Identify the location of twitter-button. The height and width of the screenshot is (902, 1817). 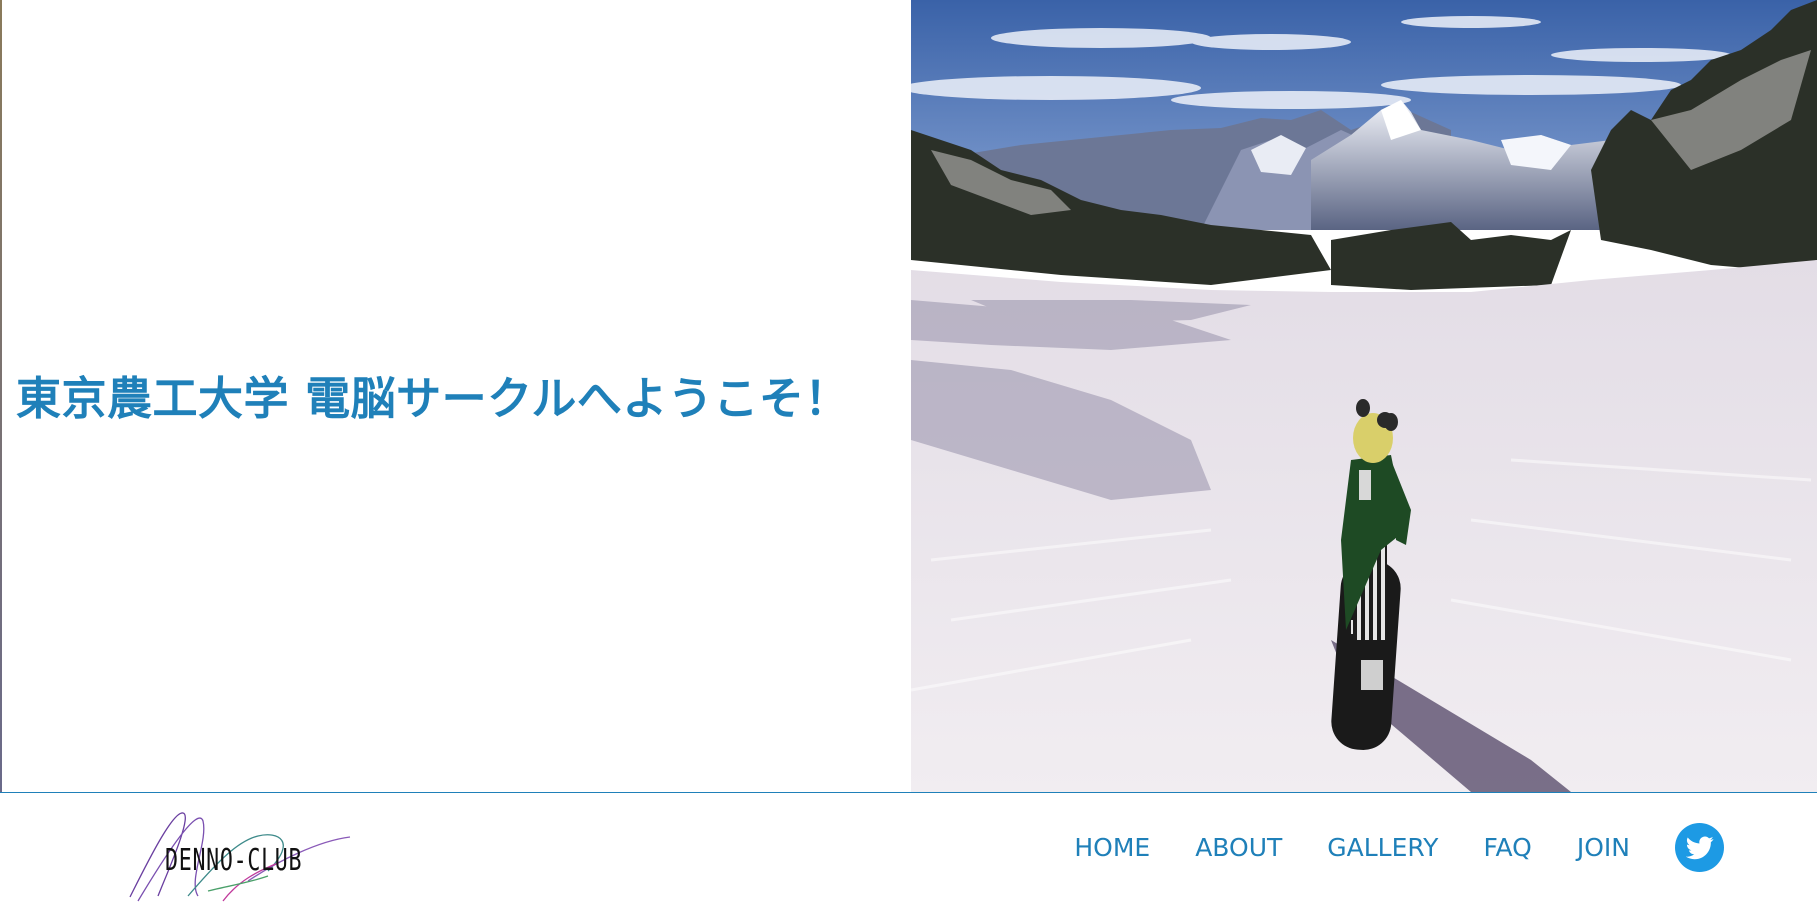
(1699, 847).